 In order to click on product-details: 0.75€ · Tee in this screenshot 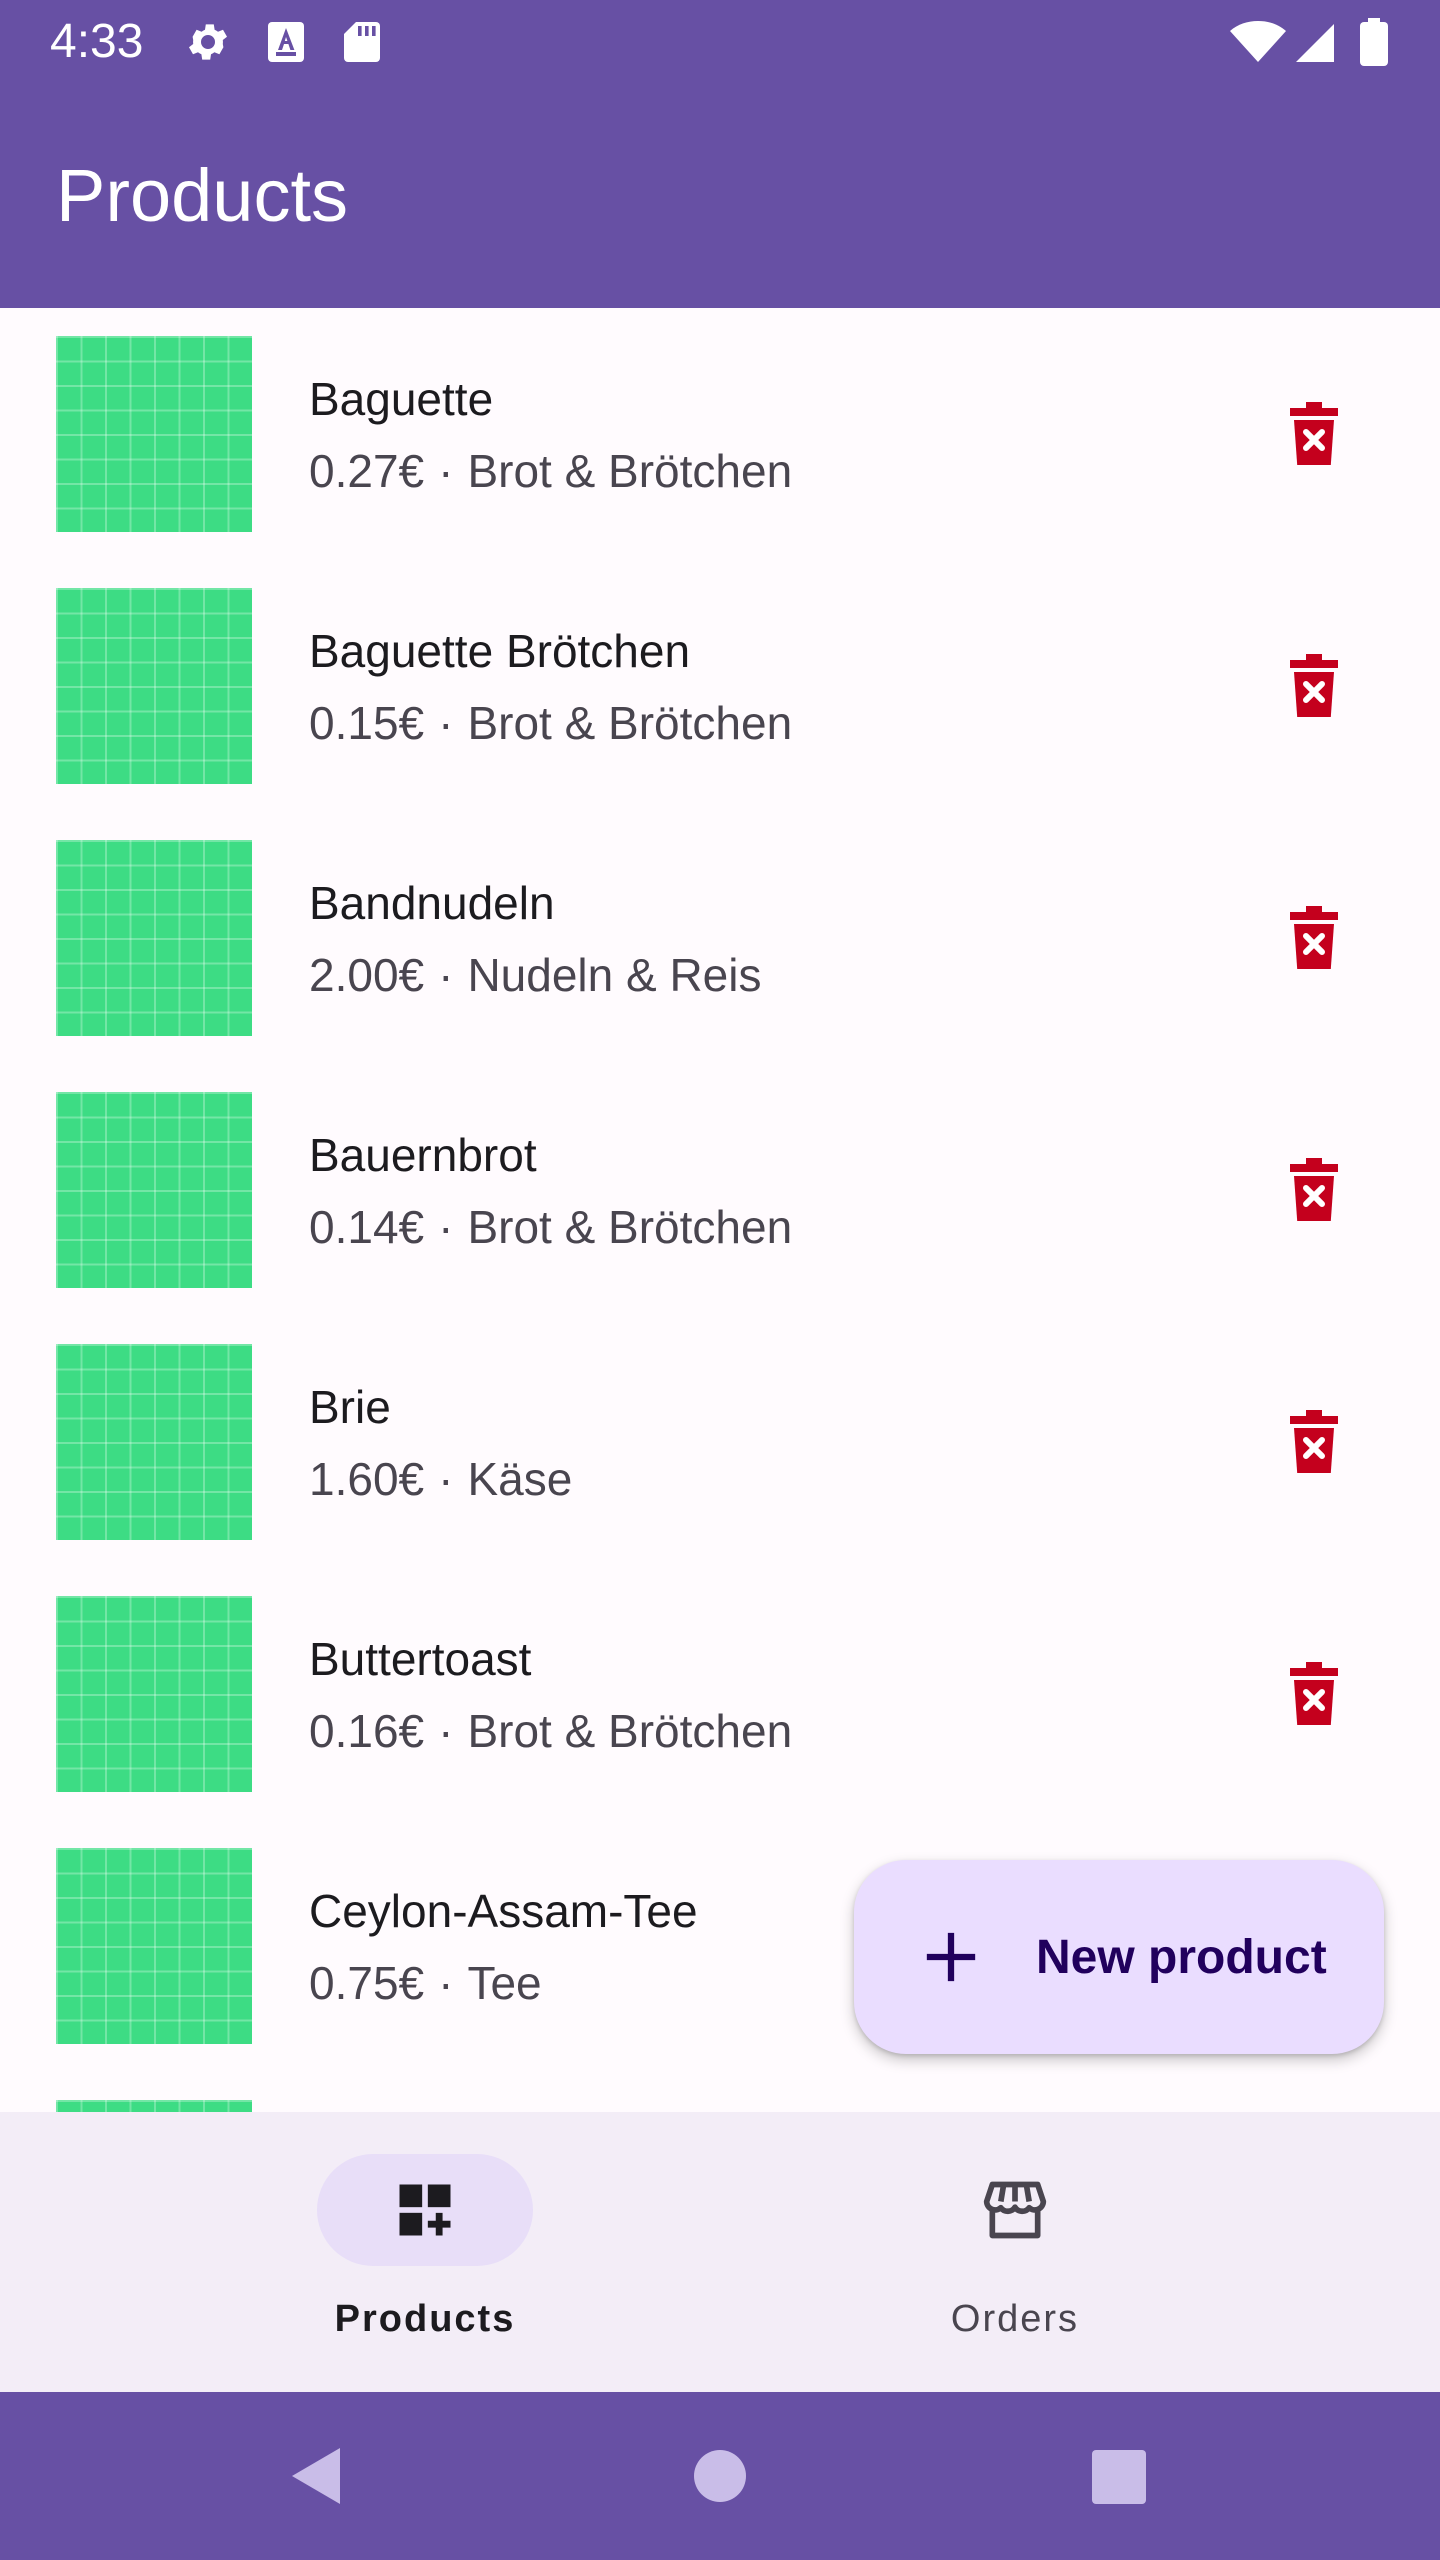, I will do `click(425, 1983)`.